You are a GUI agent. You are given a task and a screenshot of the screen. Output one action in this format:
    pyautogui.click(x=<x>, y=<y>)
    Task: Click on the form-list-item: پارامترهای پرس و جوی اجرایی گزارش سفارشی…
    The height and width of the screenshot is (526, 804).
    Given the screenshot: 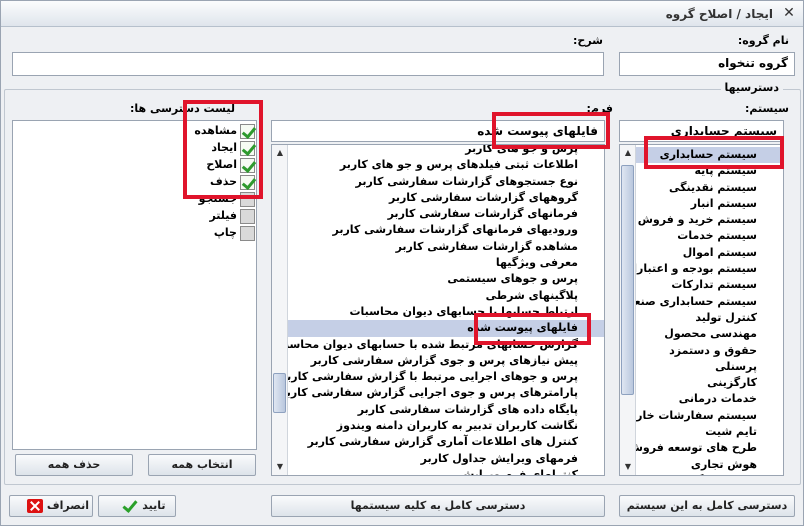 What is the action you would take?
    pyautogui.click(x=438, y=393)
    